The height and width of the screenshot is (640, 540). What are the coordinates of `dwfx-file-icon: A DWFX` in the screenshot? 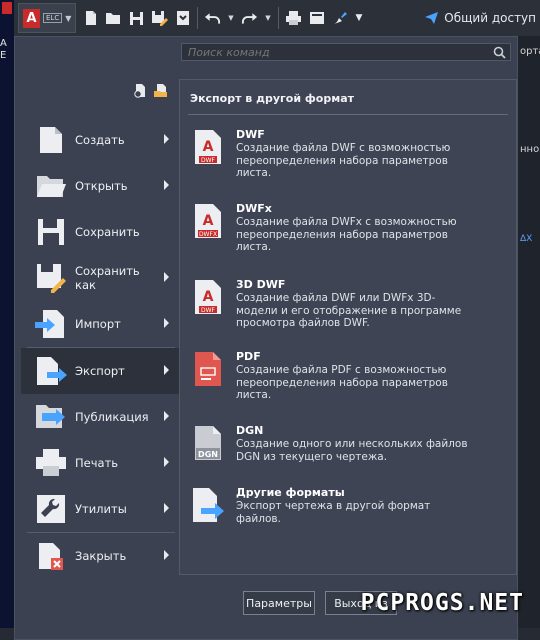 It's located at (208, 222).